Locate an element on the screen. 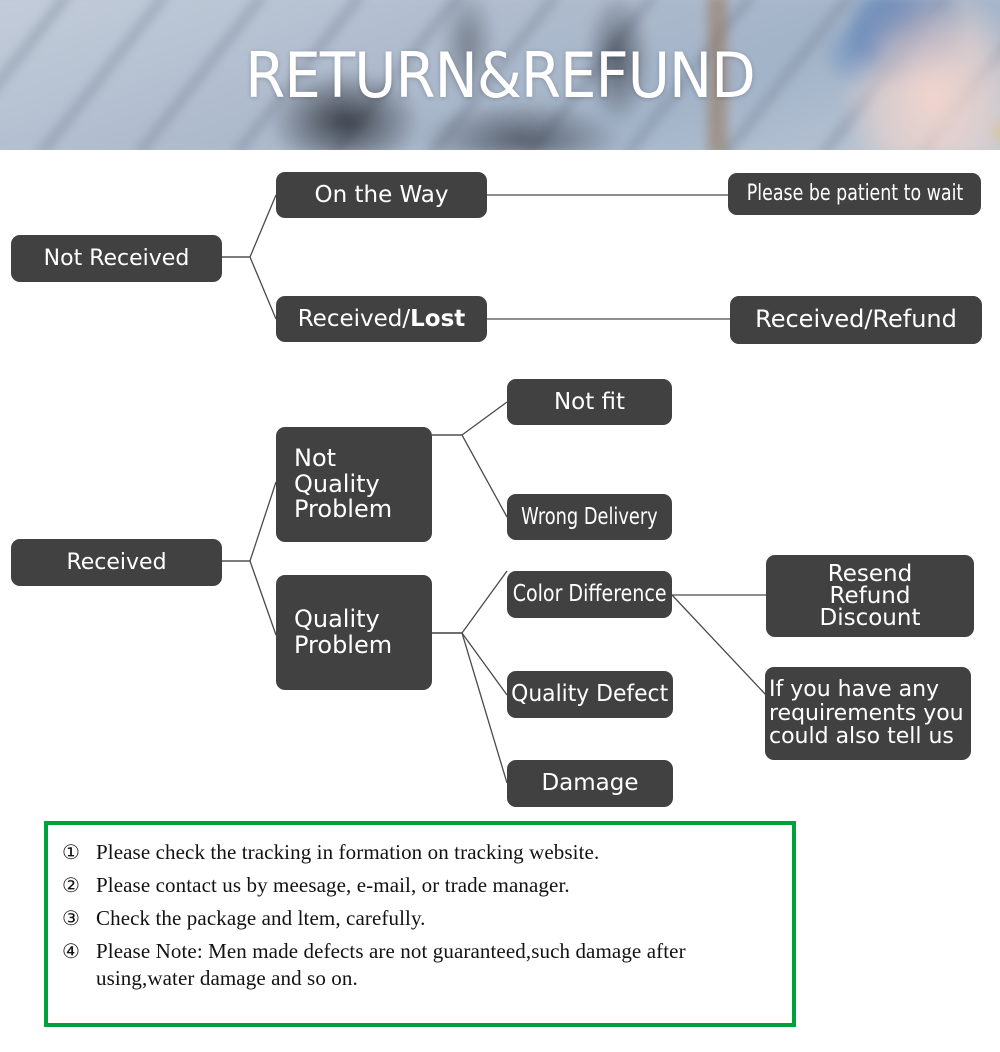  edge-quality-damage is located at coordinates (470, 708).